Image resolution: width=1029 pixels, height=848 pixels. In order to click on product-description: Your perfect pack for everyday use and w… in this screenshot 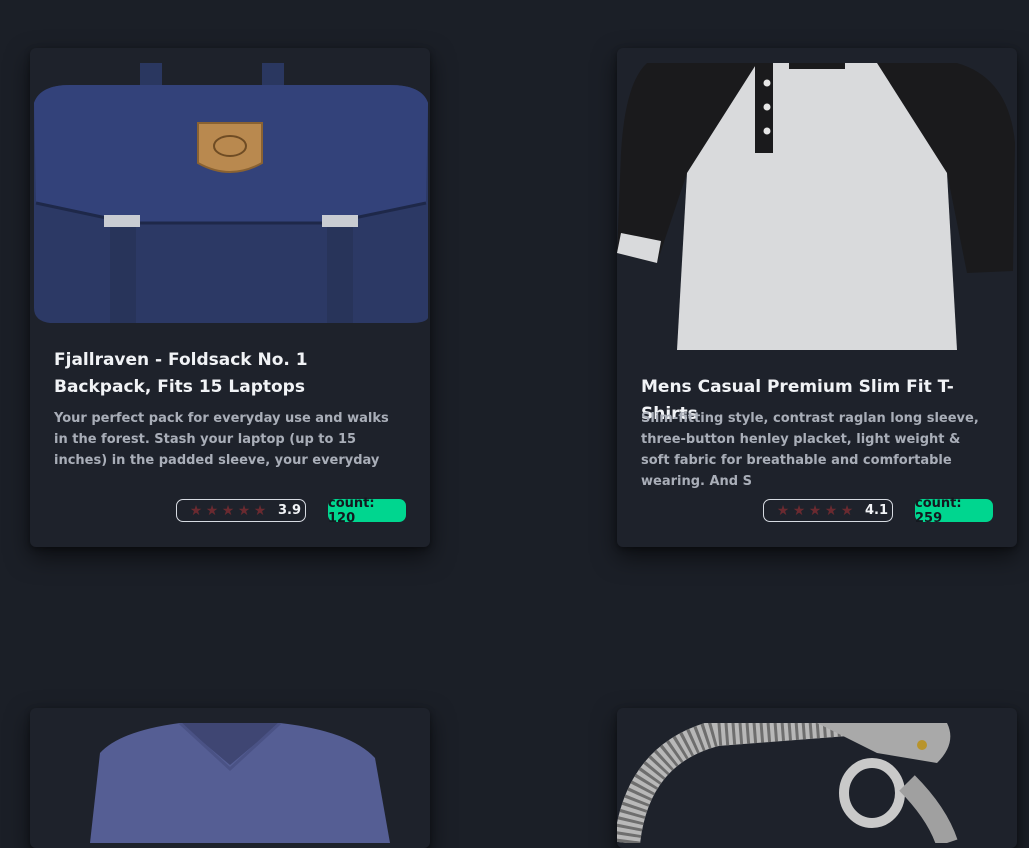, I will do `click(221, 439)`.